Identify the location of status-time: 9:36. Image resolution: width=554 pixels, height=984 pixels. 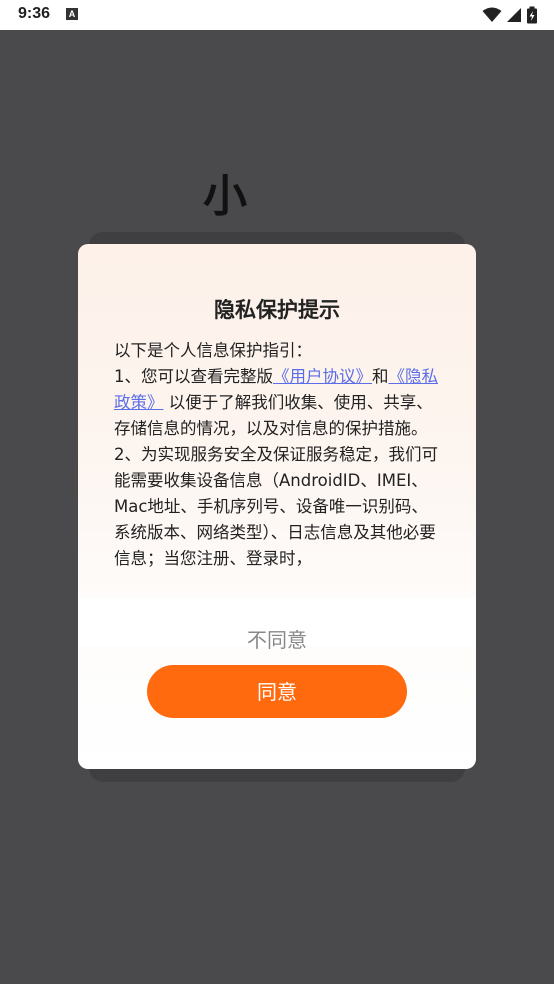
(34, 13).